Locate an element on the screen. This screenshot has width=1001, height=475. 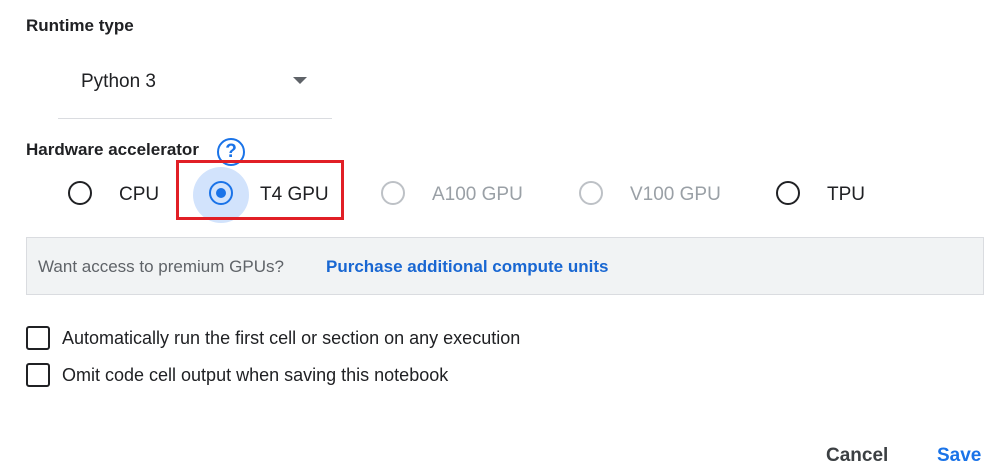
purchase-compute-units-link: Purchase additional compute units is located at coordinates (467, 267).